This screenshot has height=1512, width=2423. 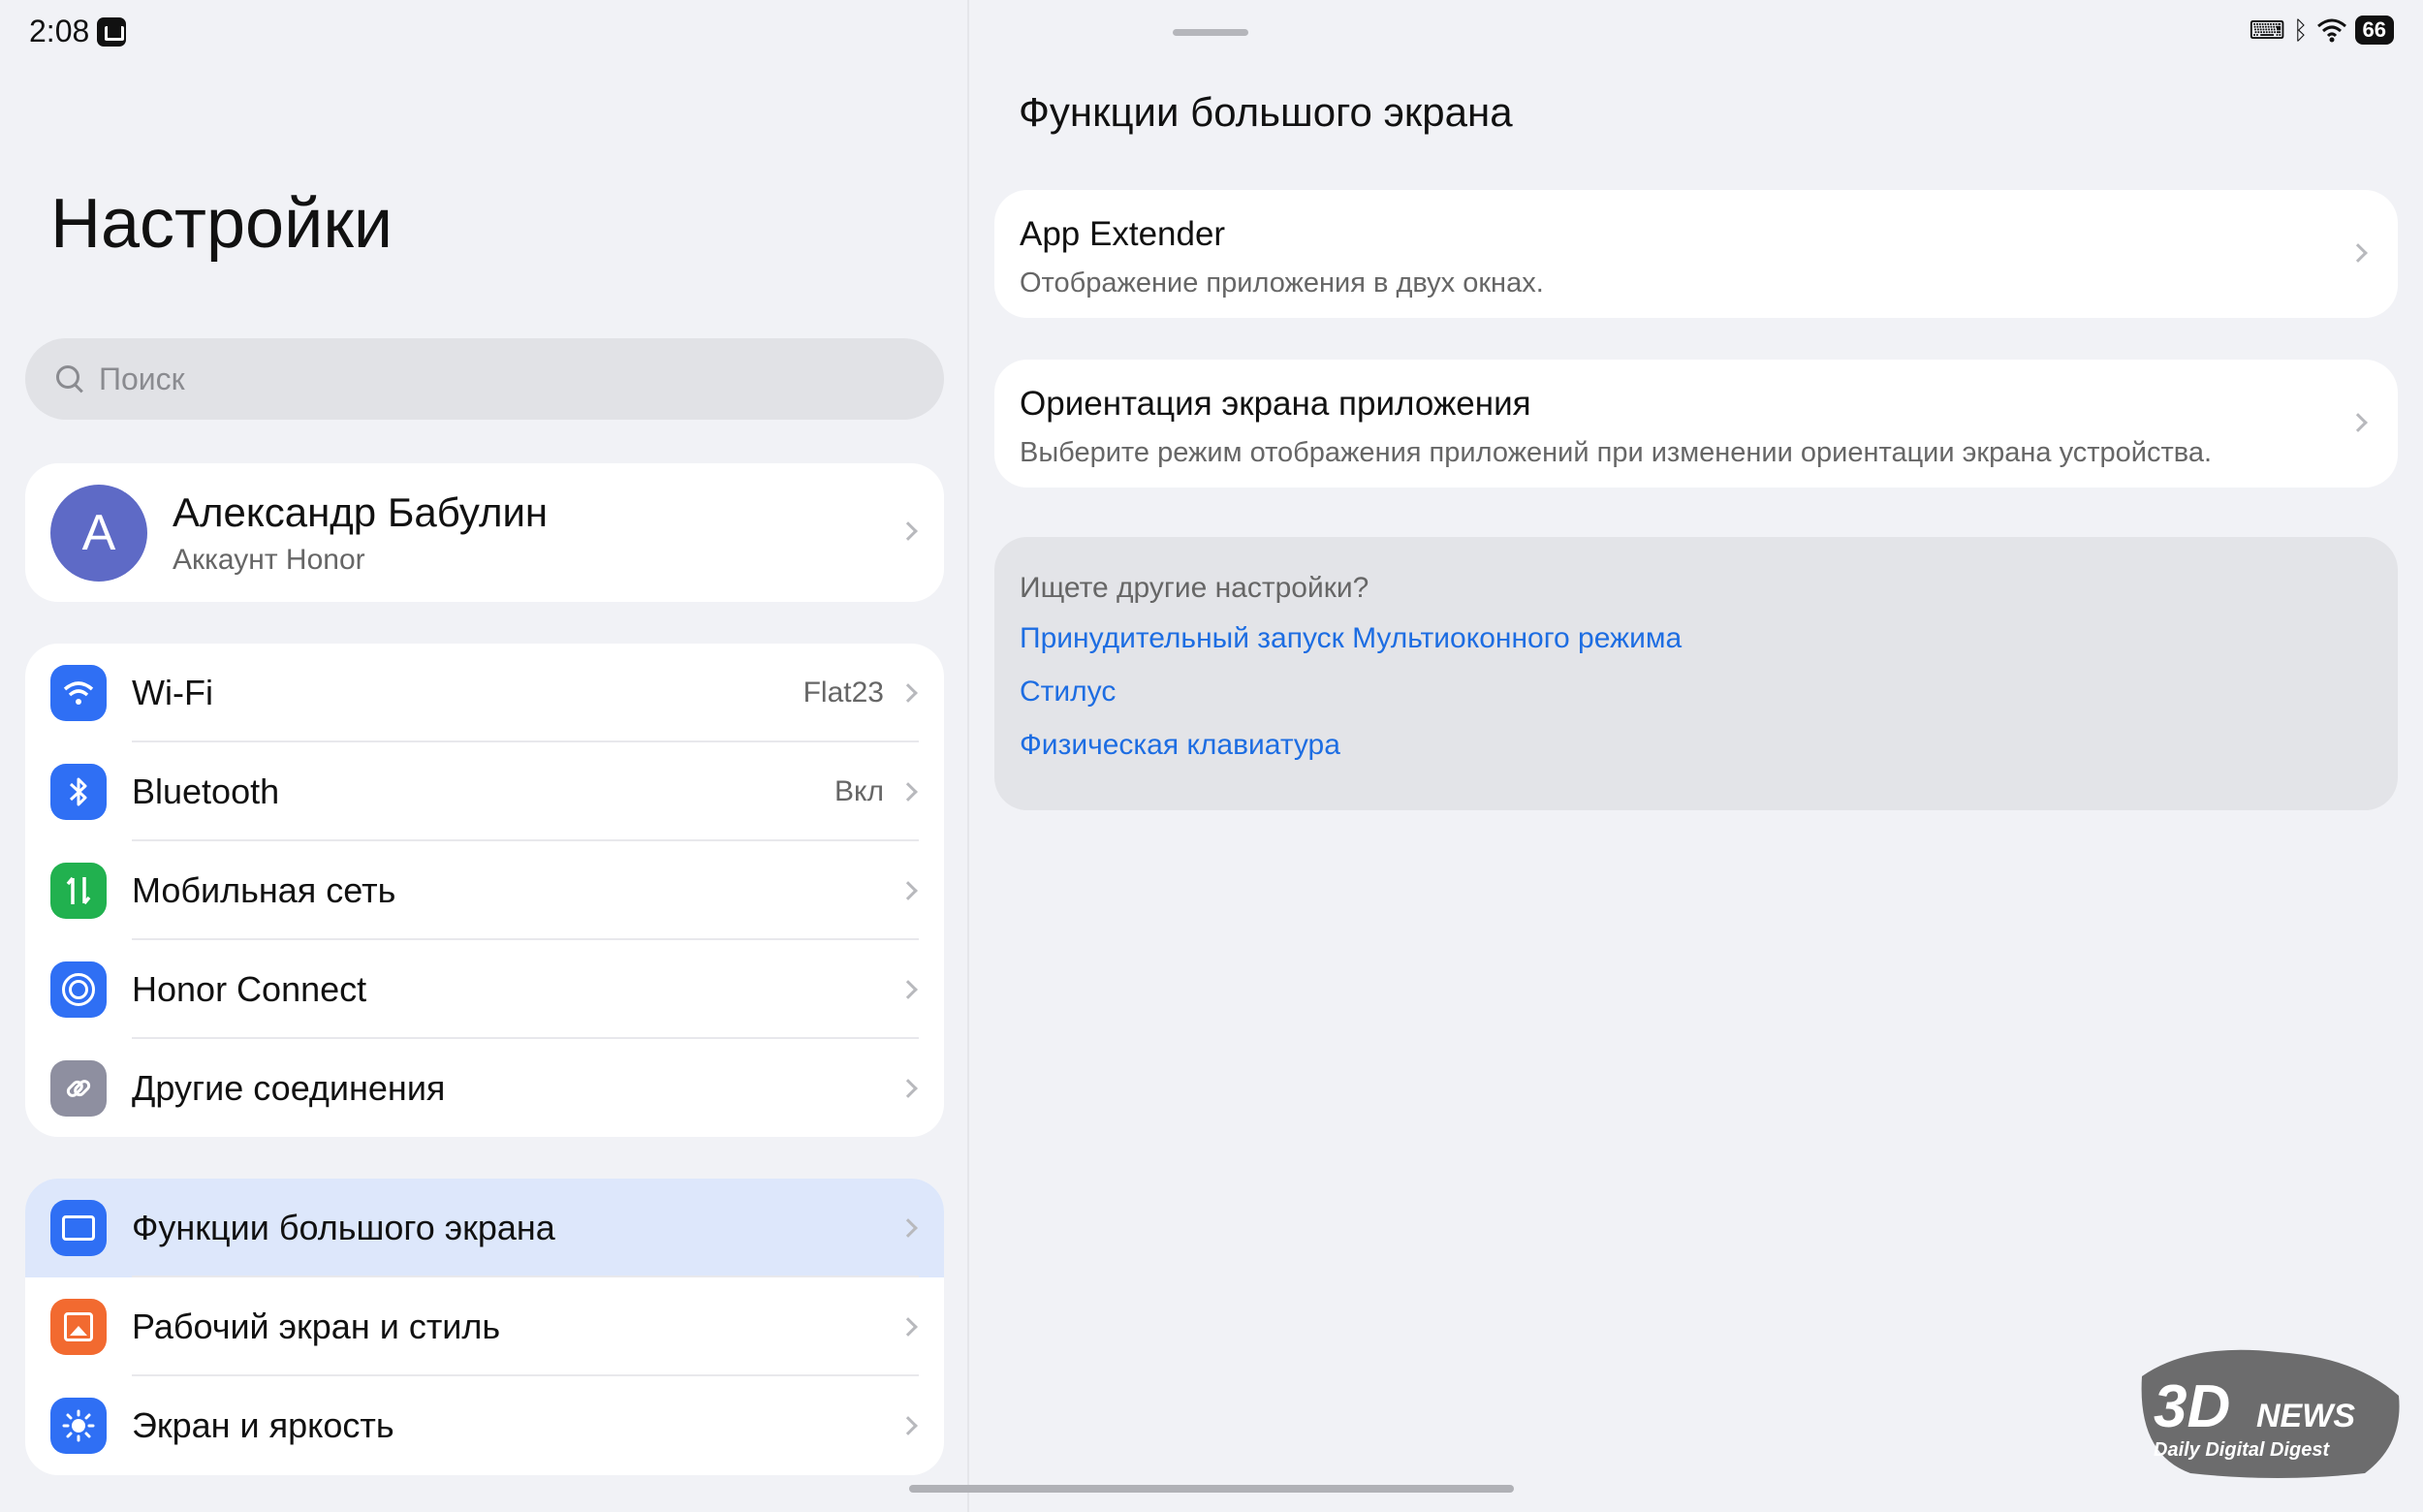 What do you see at coordinates (484, 1426) in the screenshot?
I see `settings-item-display-brightness: Экран и яркость` at bounding box center [484, 1426].